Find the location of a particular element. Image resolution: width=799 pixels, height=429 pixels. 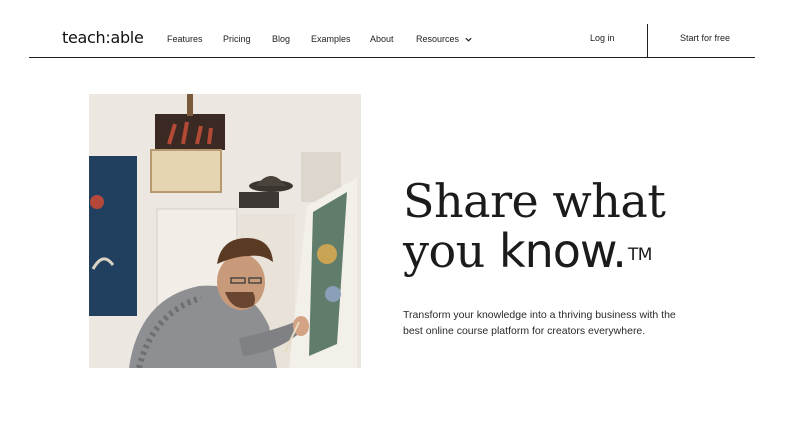

nav-about: About is located at coordinates (382, 39).